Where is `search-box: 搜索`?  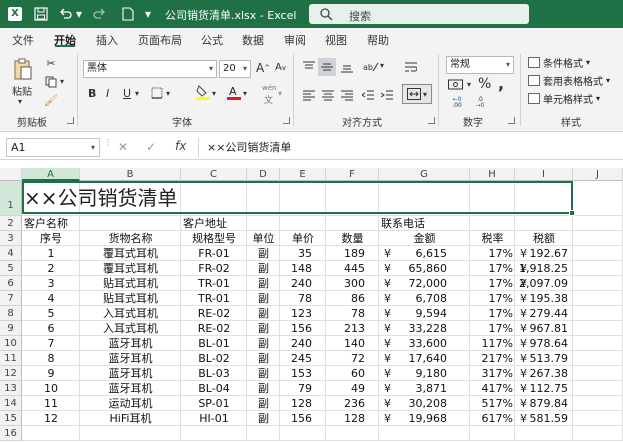
search-box: 搜索 is located at coordinates (419, 14).